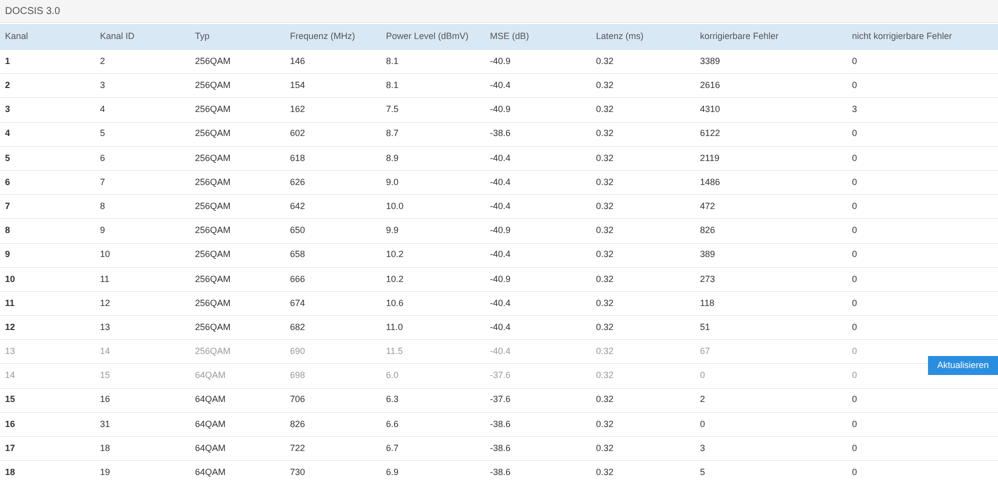 The width and height of the screenshot is (998, 483). I want to click on table-cell-text: 722, so click(297, 448).